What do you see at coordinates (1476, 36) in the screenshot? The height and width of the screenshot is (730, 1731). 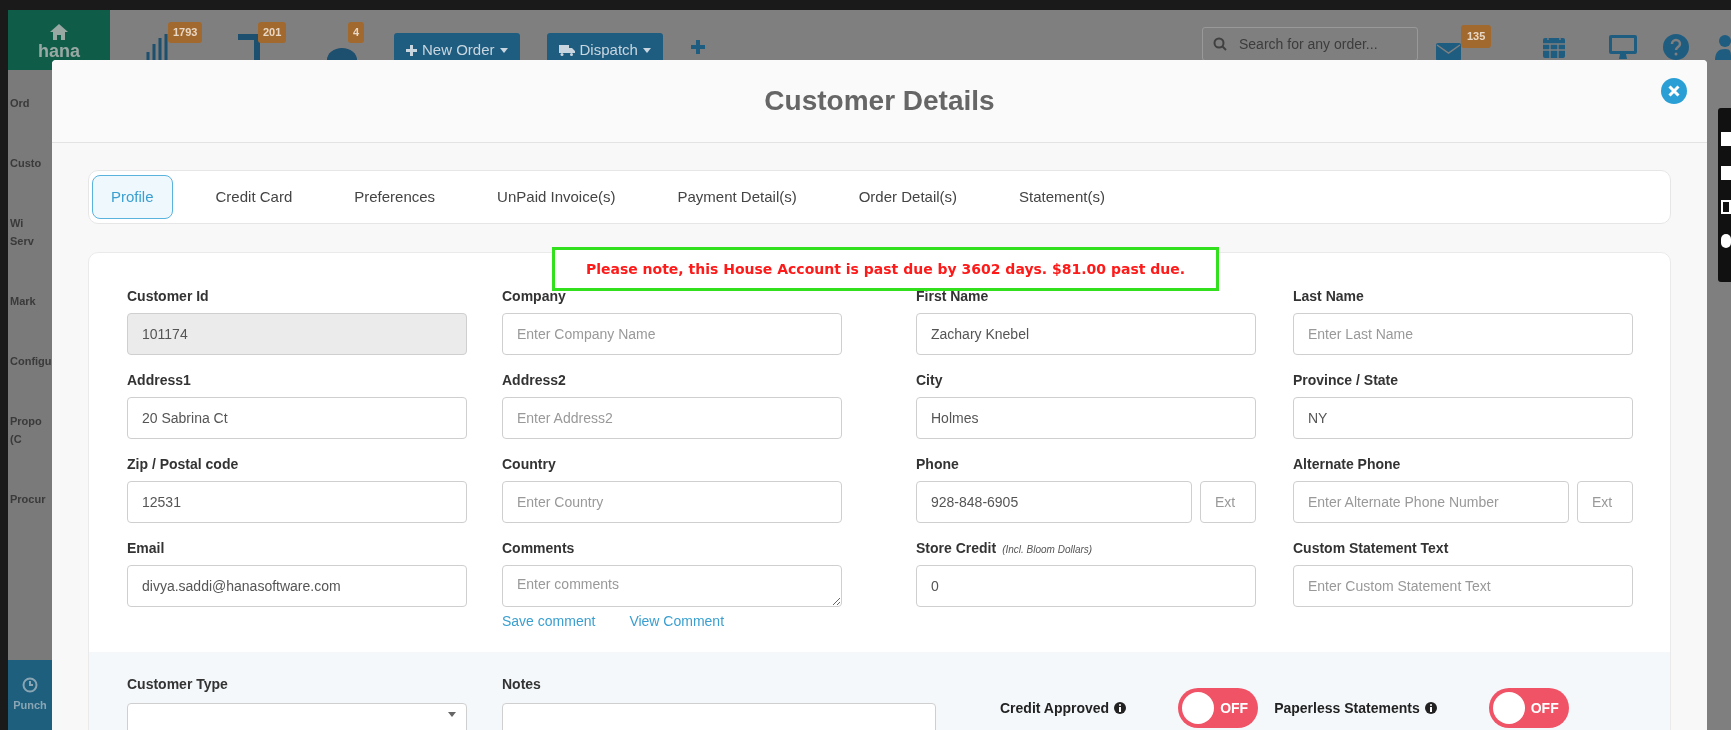 I see `count-badge: 135` at bounding box center [1476, 36].